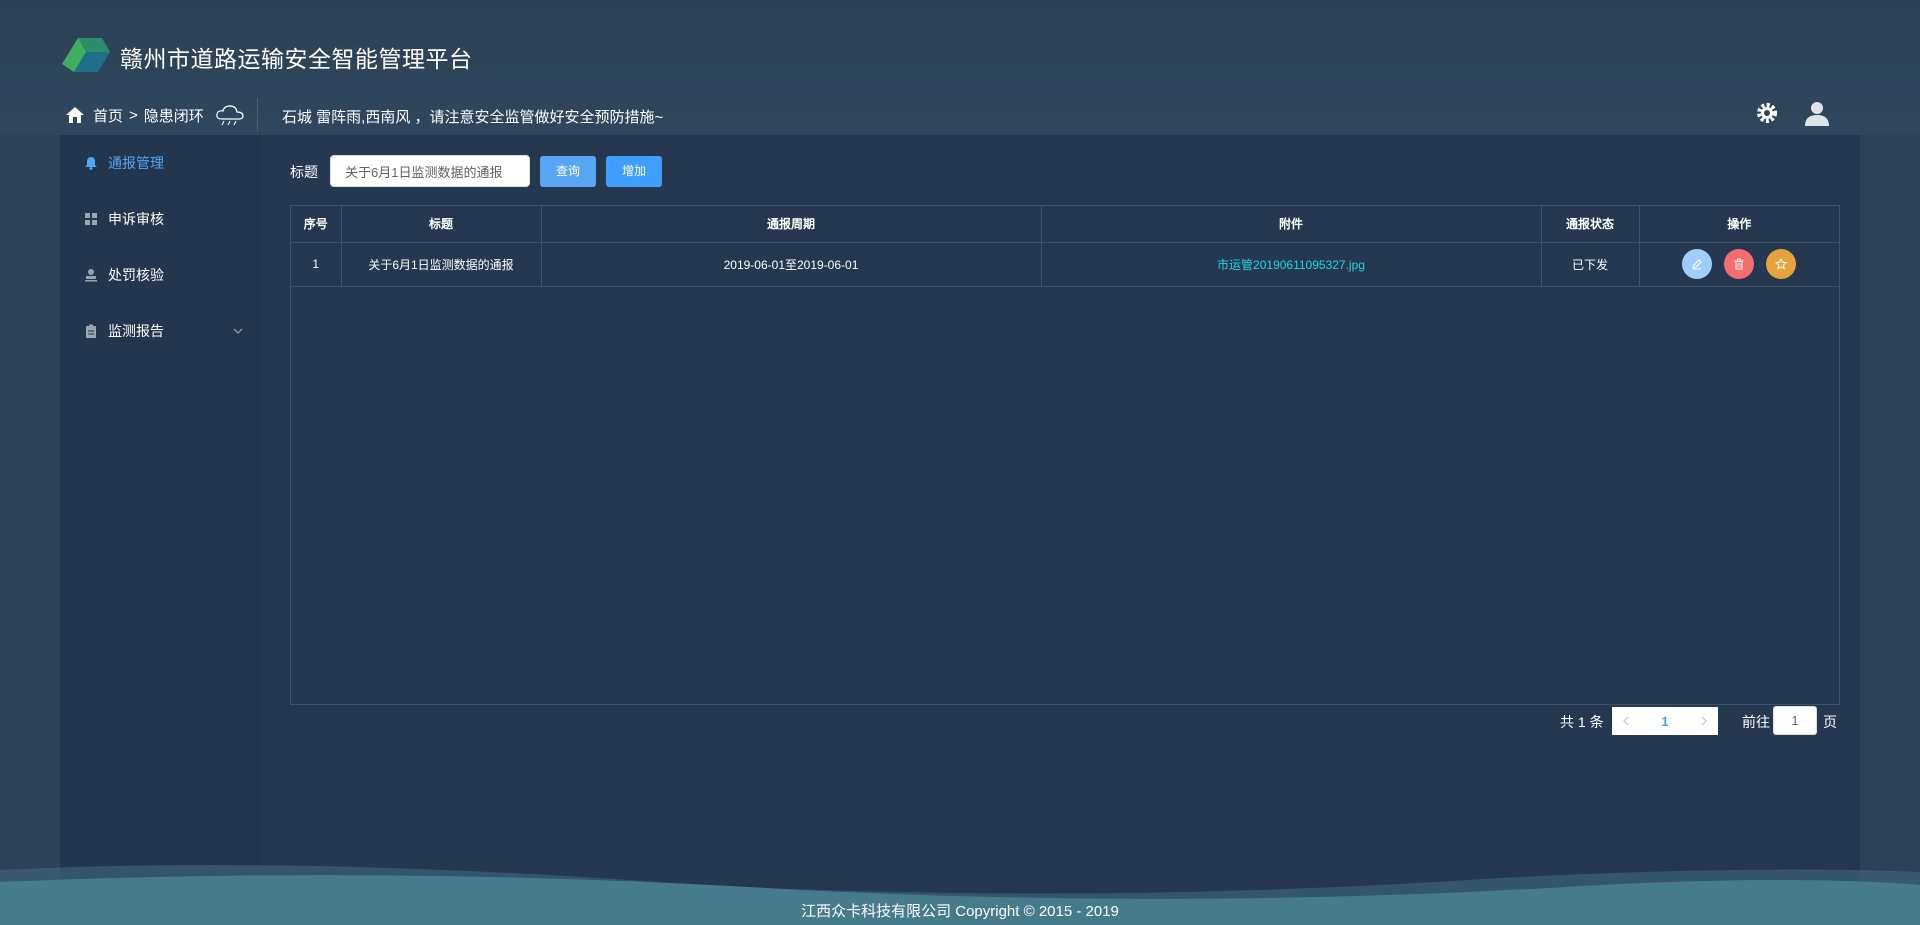 Image resolution: width=1920 pixels, height=925 pixels. I want to click on star-icon, so click(1781, 264).